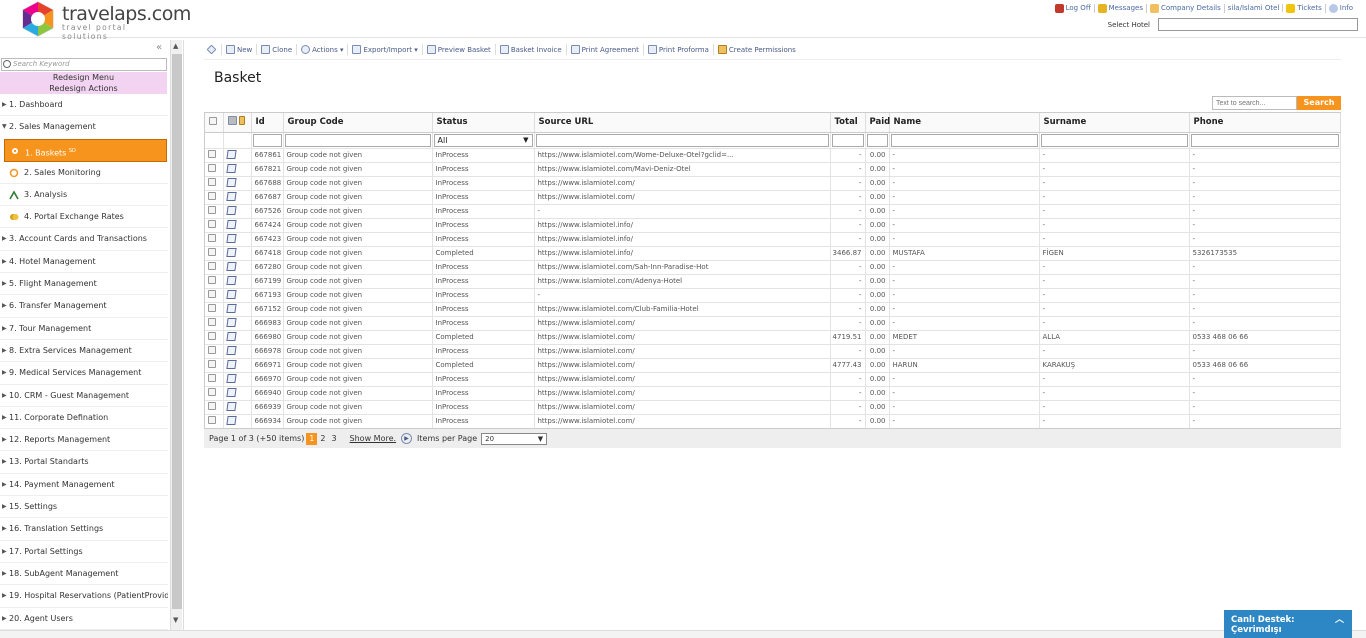 This screenshot has height=638, width=1366. I want to click on sidebar-item-account-cards: ▶ 3. Account Cards and Transactions, so click(84, 239).